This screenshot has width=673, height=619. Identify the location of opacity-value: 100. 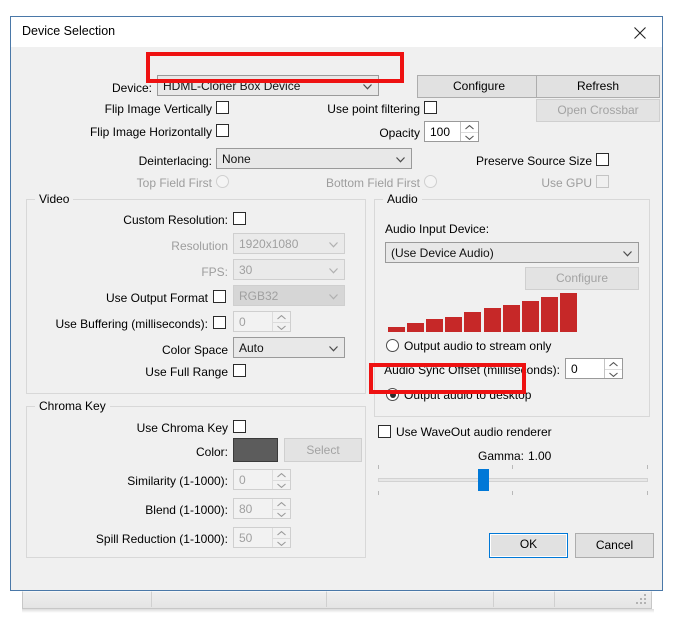
(440, 132).